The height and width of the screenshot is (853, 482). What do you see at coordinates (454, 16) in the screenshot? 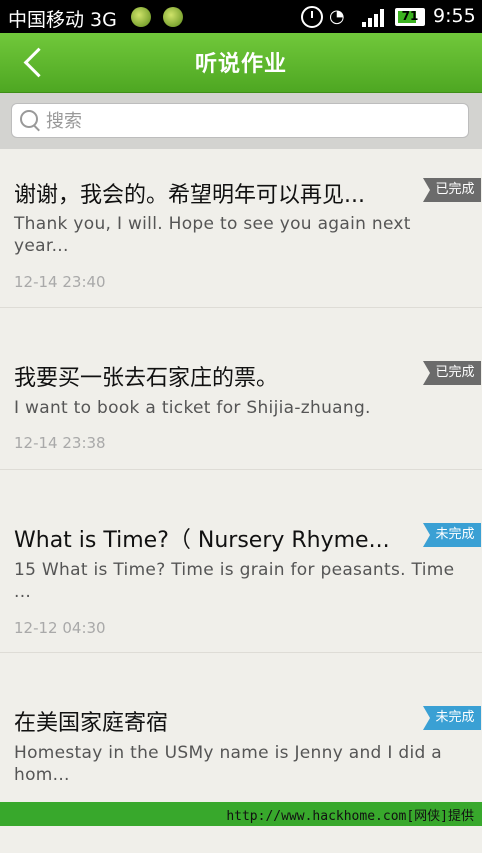
I see `clock: 9:55` at bounding box center [454, 16].